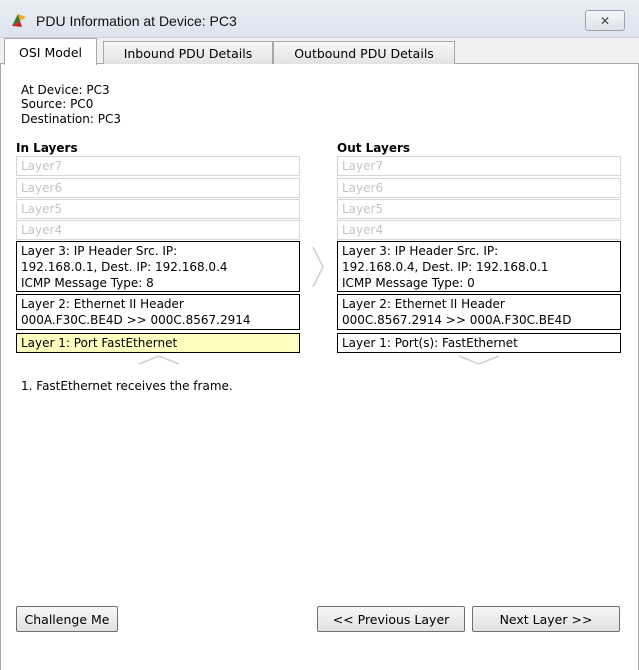  What do you see at coordinates (127, 386) in the screenshot?
I see `layer-description: 1. FastEthernet receives the frame.` at bounding box center [127, 386].